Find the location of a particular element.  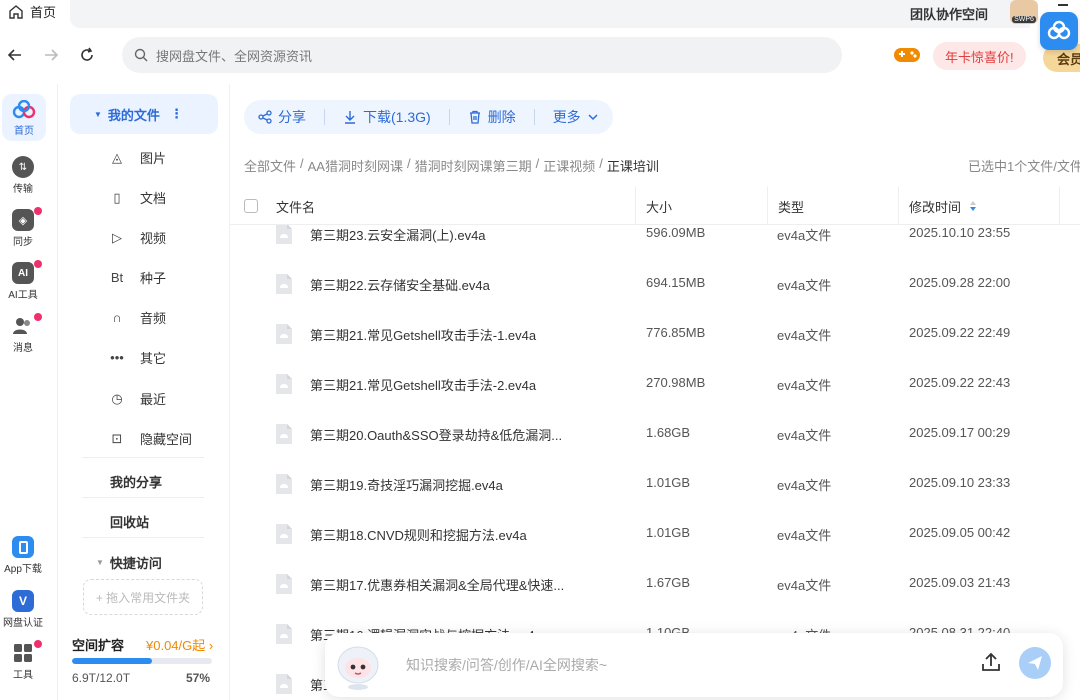

arrow-right-icon is located at coordinates (52, 55).